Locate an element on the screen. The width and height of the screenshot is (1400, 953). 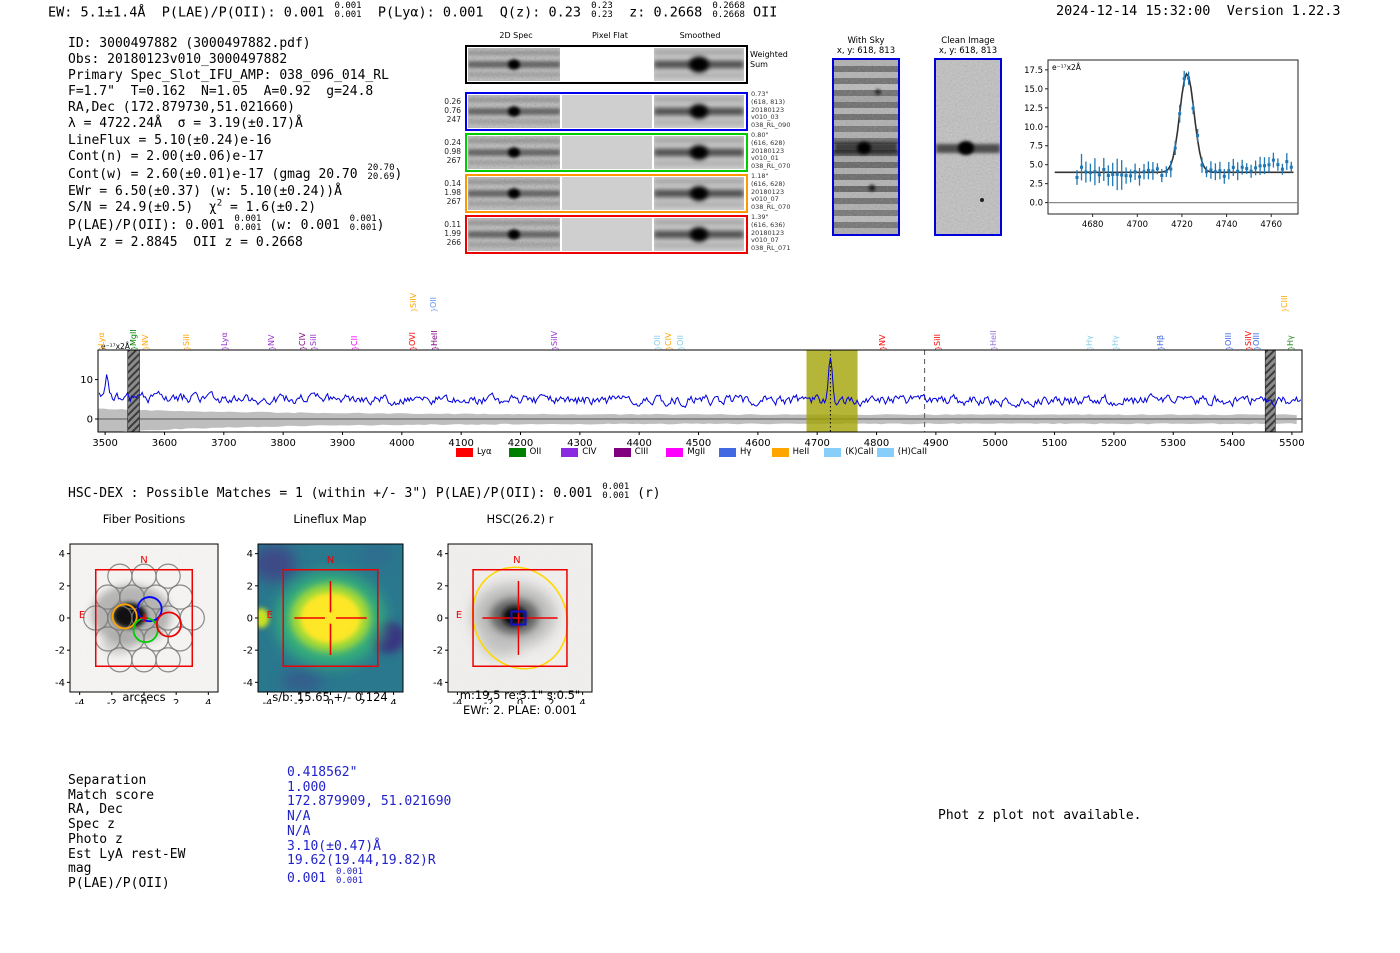
legend-label: Lyα is located at coordinates (484, 452).